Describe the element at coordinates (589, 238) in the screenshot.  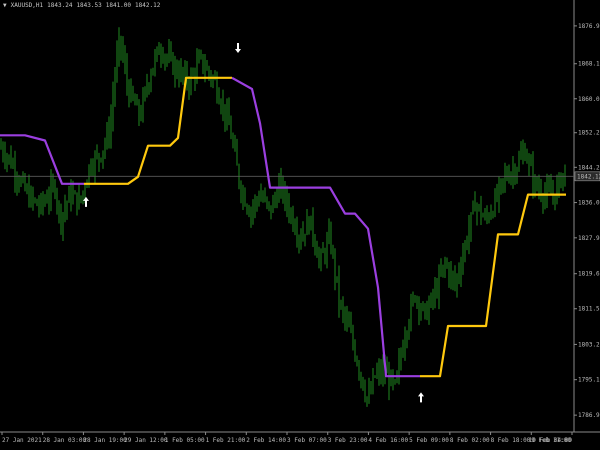
I see `y-tick-label: 1827.90` at that location.